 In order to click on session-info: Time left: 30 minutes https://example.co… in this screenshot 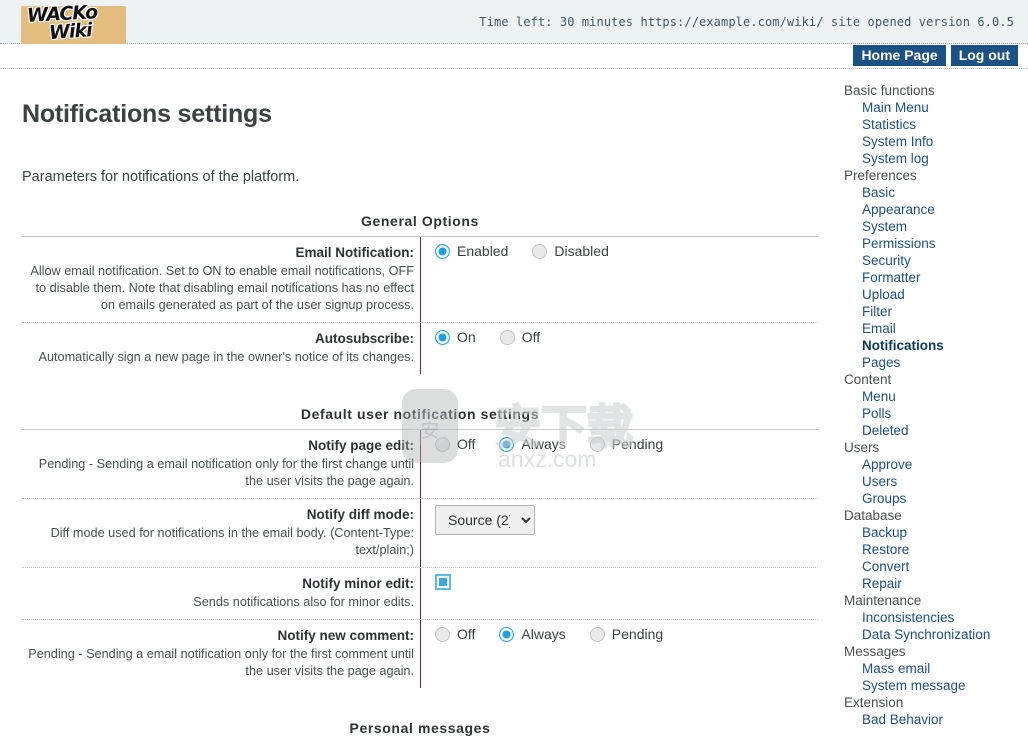, I will do `click(746, 22)`.